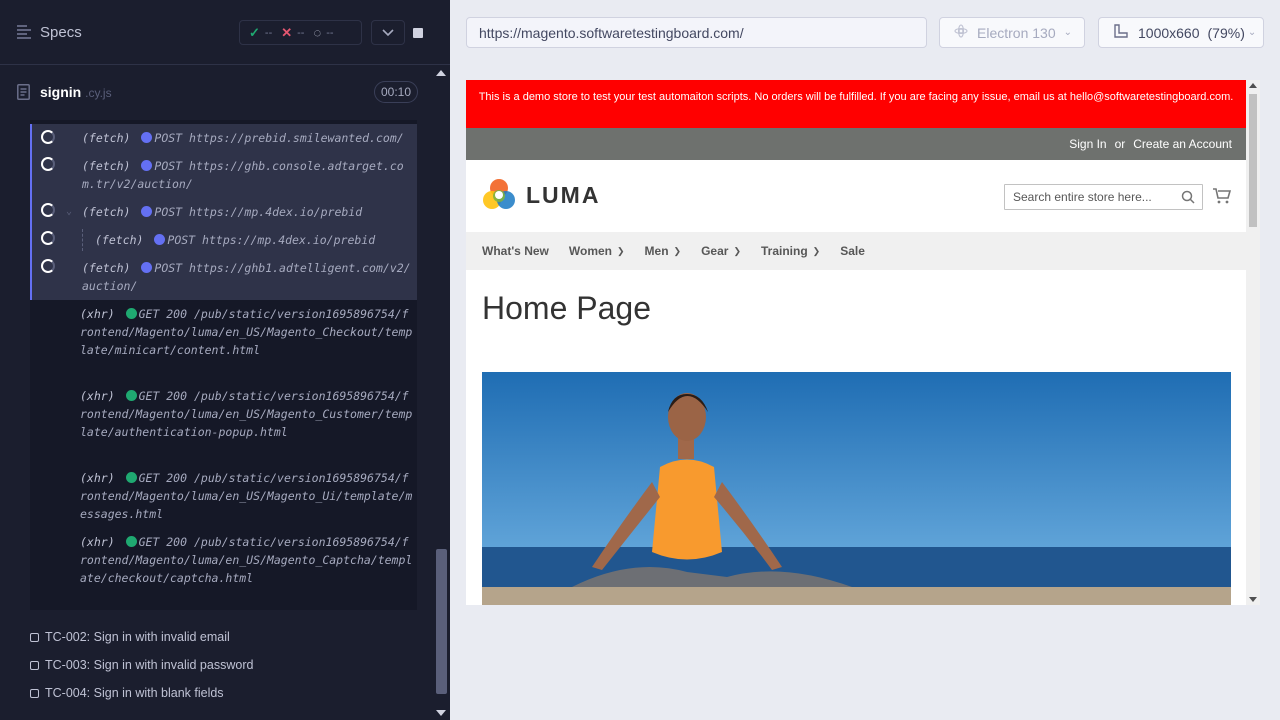 This screenshot has height=720, width=1280. I want to click on stop-icon, so click(418, 32).